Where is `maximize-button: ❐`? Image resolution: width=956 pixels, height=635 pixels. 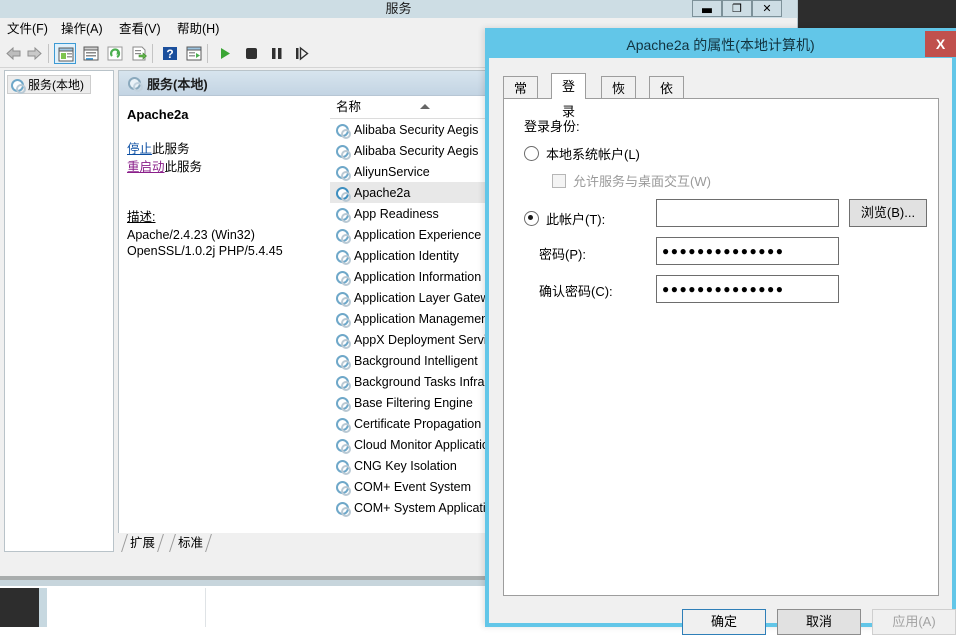 maximize-button: ❐ is located at coordinates (737, 8).